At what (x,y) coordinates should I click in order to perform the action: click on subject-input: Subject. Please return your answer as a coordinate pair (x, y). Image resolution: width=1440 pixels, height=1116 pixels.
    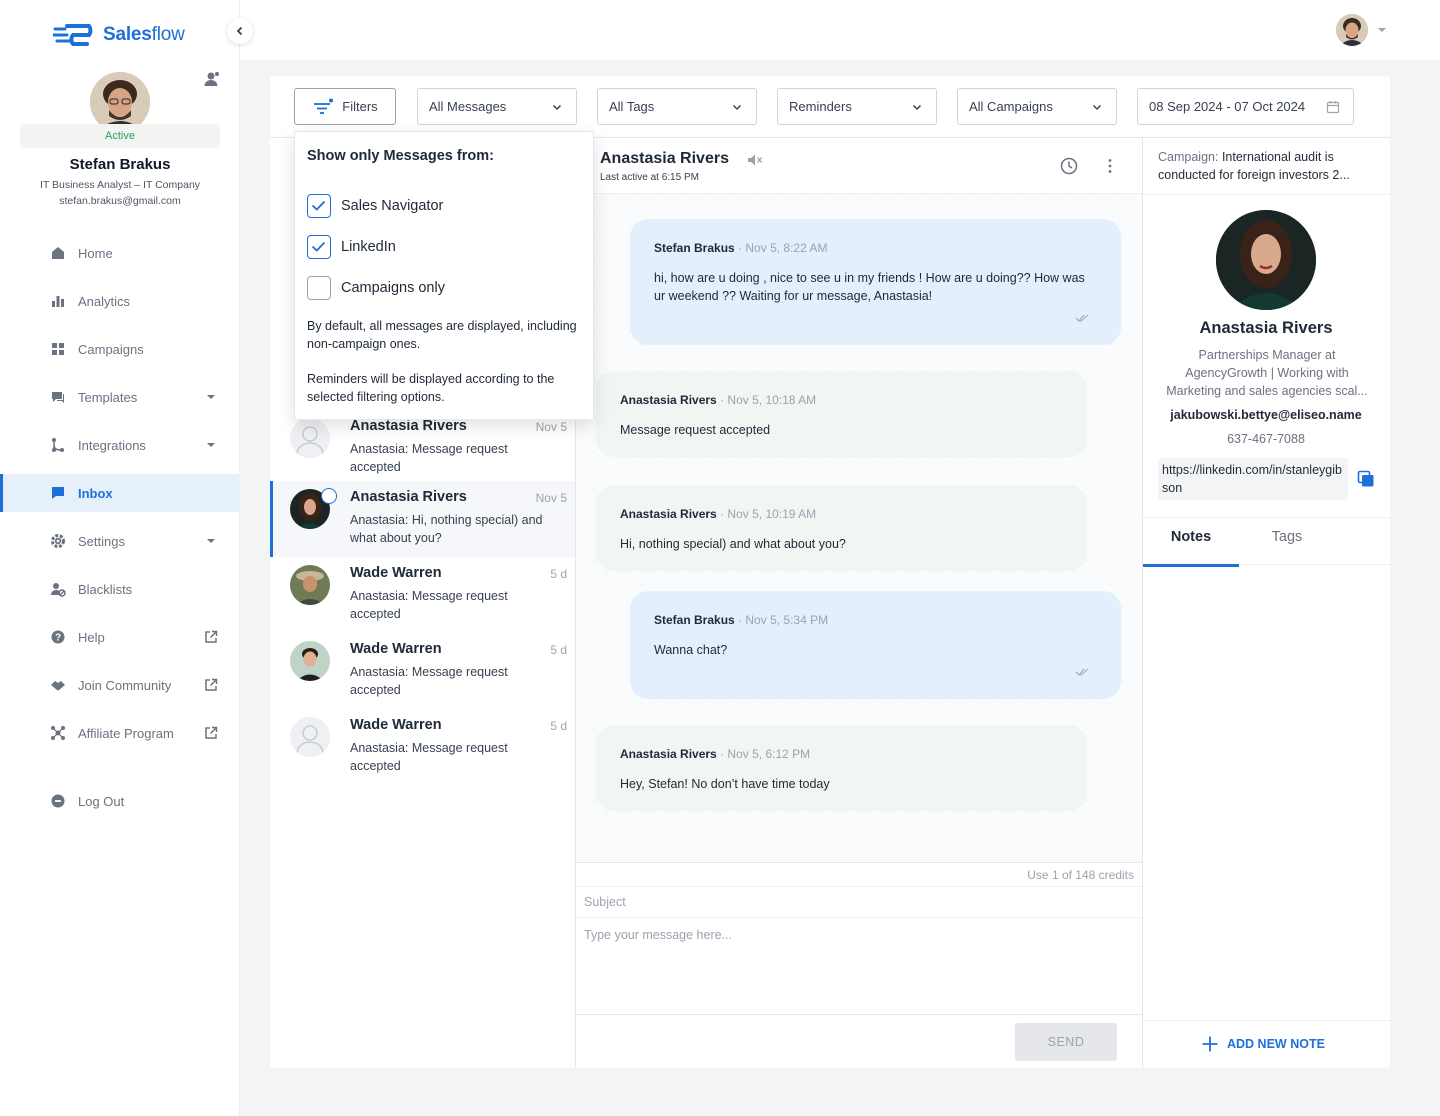
    Looking at the image, I should click on (859, 902).